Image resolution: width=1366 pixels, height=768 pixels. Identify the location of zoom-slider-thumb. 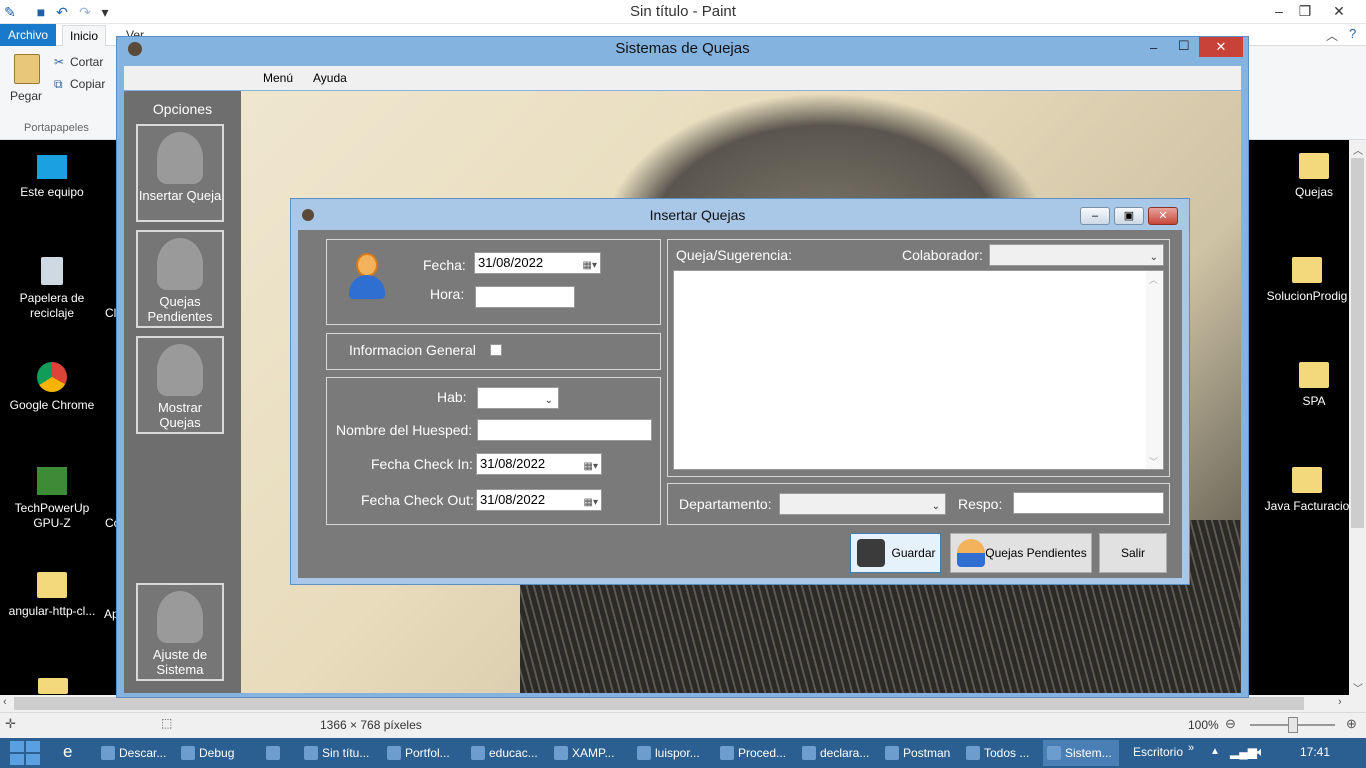
(1293, 725).